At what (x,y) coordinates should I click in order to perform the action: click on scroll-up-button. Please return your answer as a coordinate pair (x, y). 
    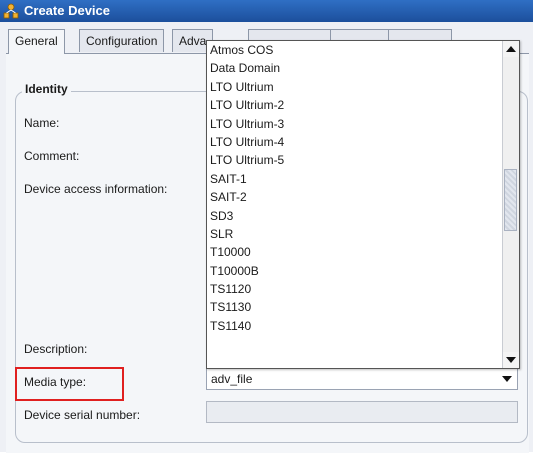
    Looking at the image, I should click on (511, 49).